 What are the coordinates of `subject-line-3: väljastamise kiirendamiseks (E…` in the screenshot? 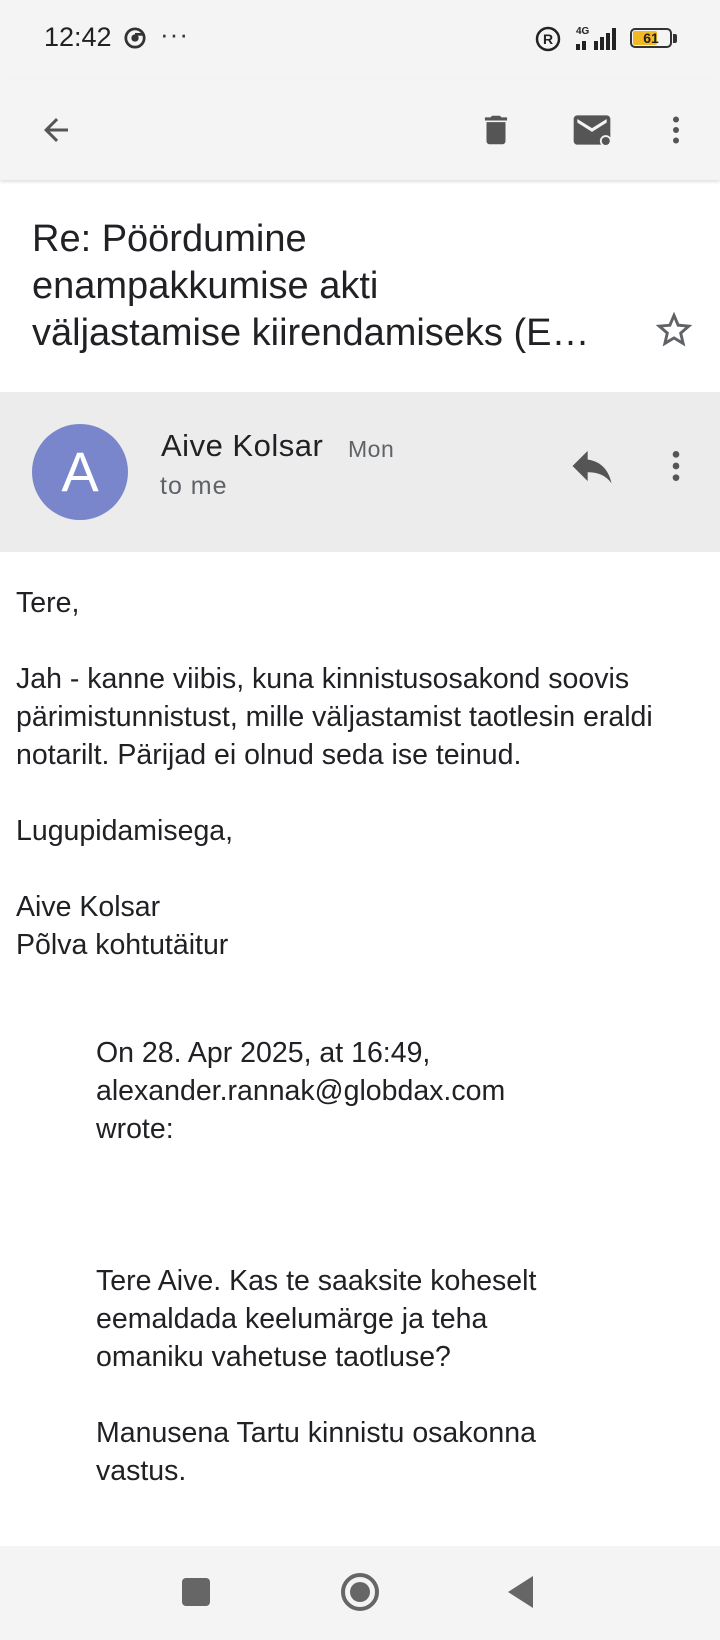 It's located at (311, 333).